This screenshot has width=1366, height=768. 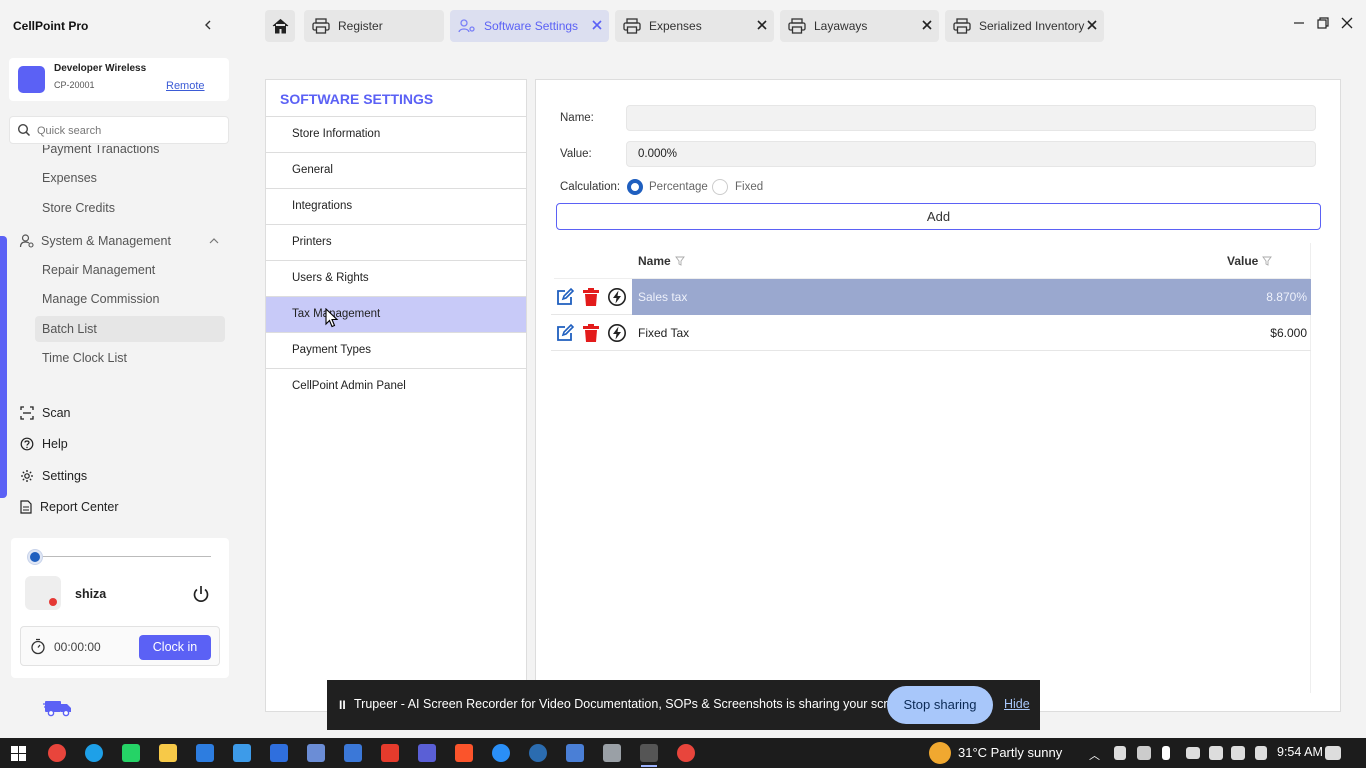 What do you see at coordinates (1094, 755) in the screenshot?
I see `chevron-up-icon: ︿` at bounding box center [1094, 755].